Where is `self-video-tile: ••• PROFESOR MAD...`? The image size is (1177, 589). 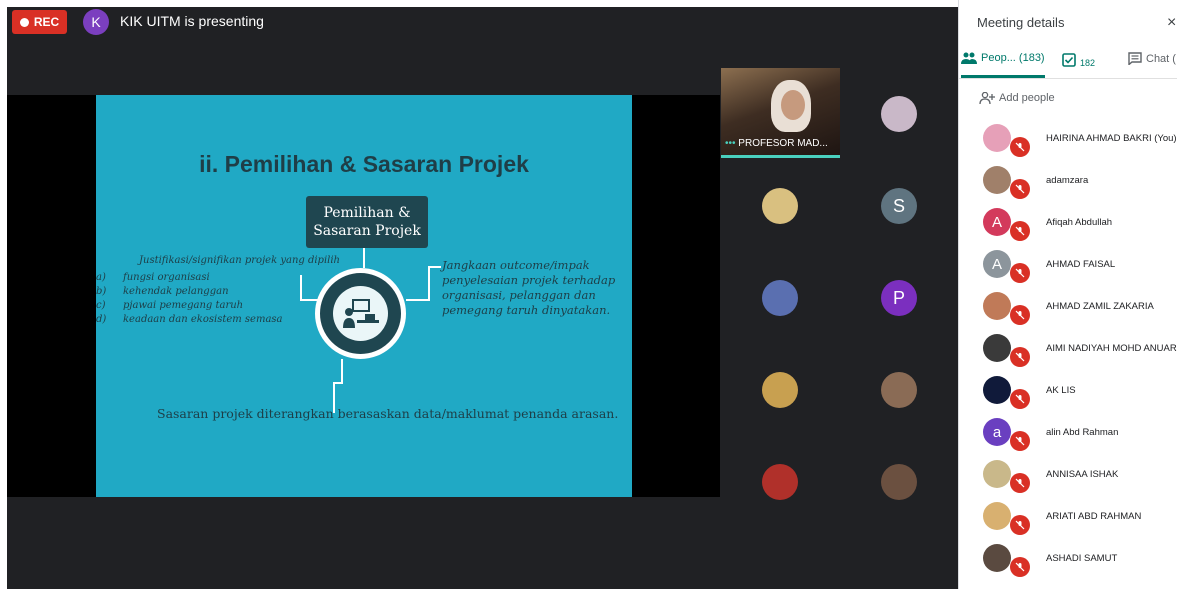 self-video-tile: ••• PROFESOR MAD... is located at coordinates (780, 113).